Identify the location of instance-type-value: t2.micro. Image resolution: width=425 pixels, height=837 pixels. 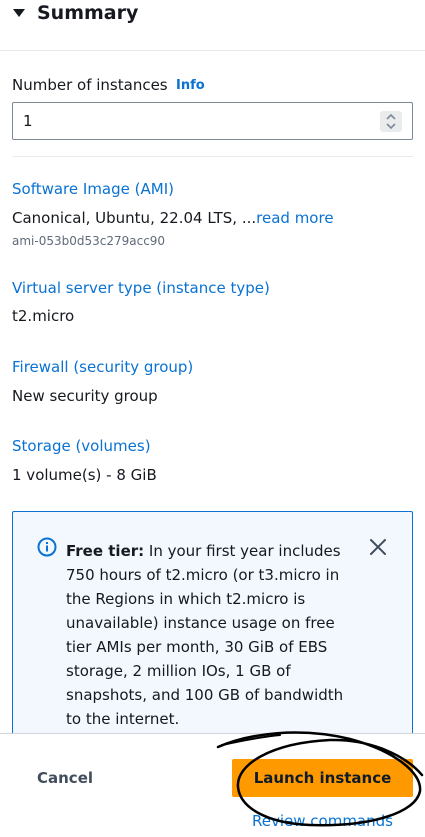
(43, 316).